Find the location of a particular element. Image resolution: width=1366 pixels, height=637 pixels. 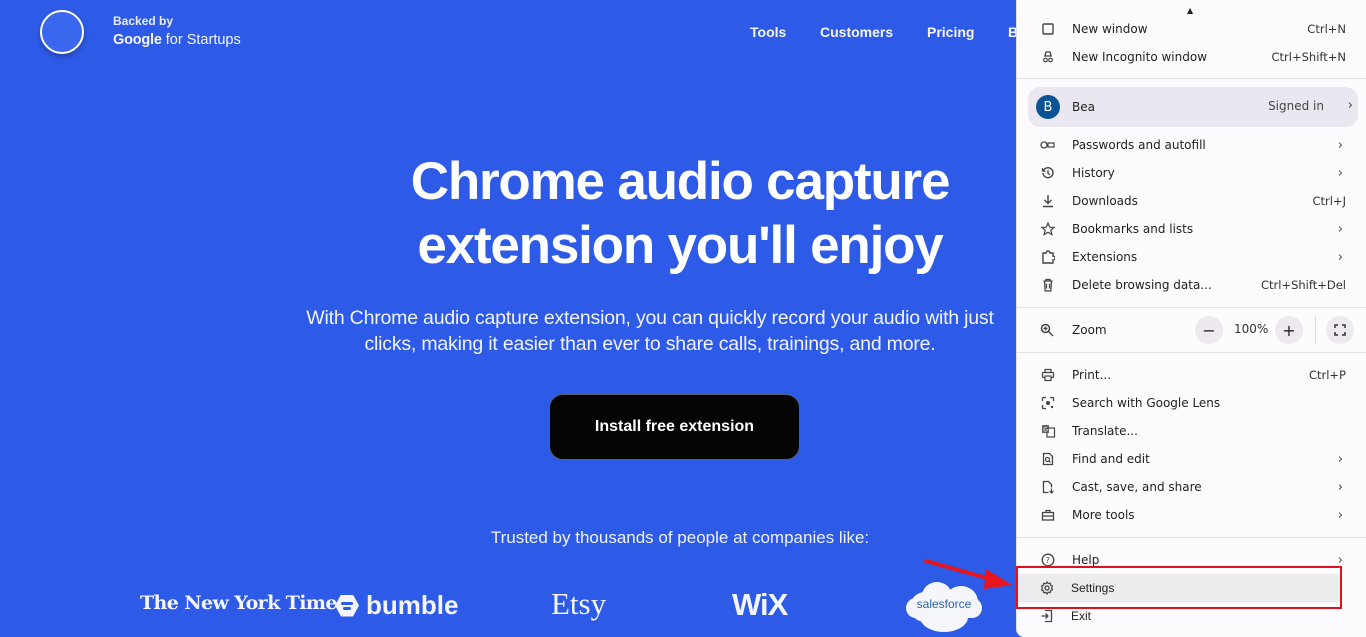

wix-logo: WiX is located at coordinates (760, 604).